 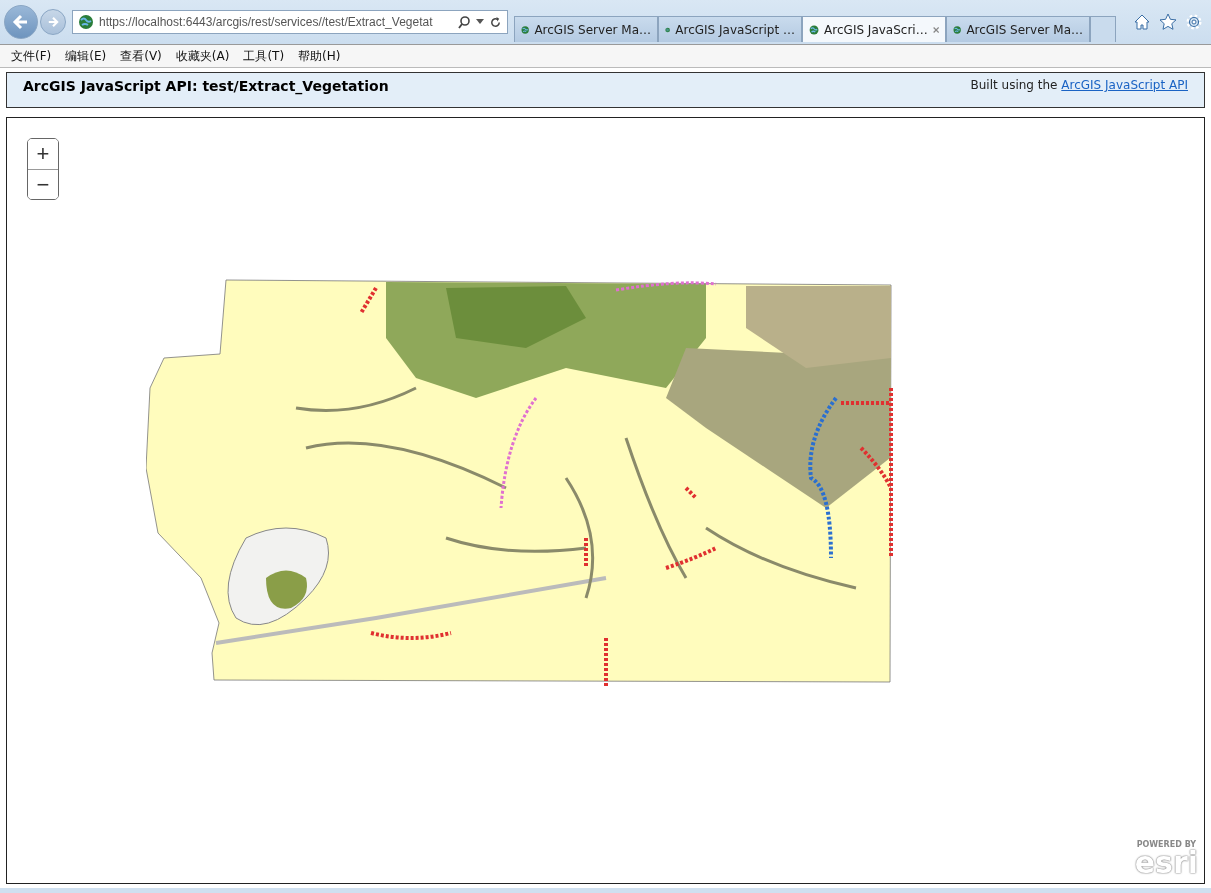 What do you see at coordinates (206, 86) in the screenshot?
I see `page-title: ArcGIS JavaScript API: test/Extract_Vegetation` at bounding box center [206, 86].